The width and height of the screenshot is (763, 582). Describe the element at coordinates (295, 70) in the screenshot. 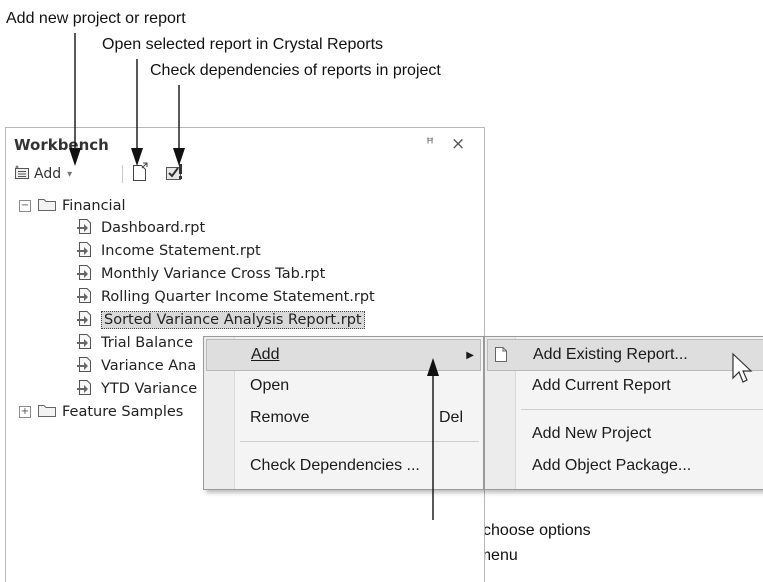

I see `callout-check: Check dependencies of reports in project` at that location.